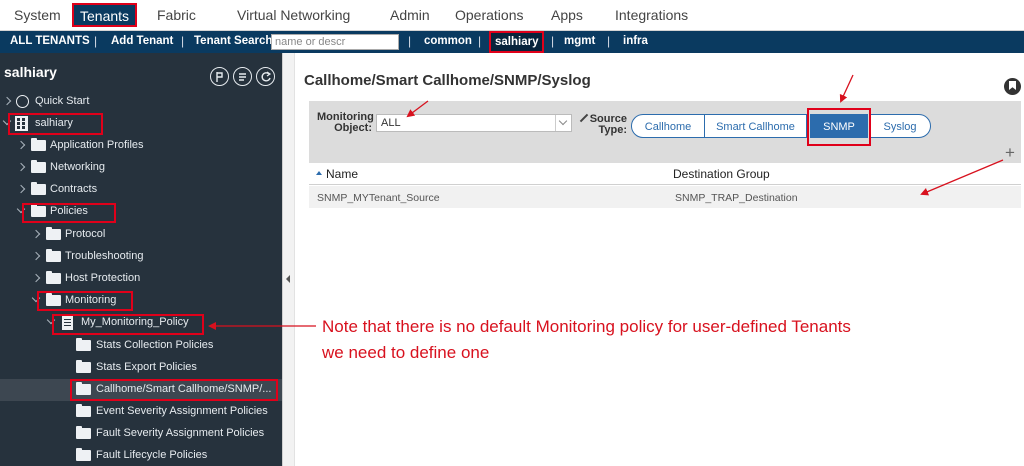 The width and height of the screenshot is (1024, 466). What do you see at coordinates (141, 346) in the screenshot?
I see `tree-item-stats-collection-policies: Stats Collection Policies` at bounding box center [141, 346].